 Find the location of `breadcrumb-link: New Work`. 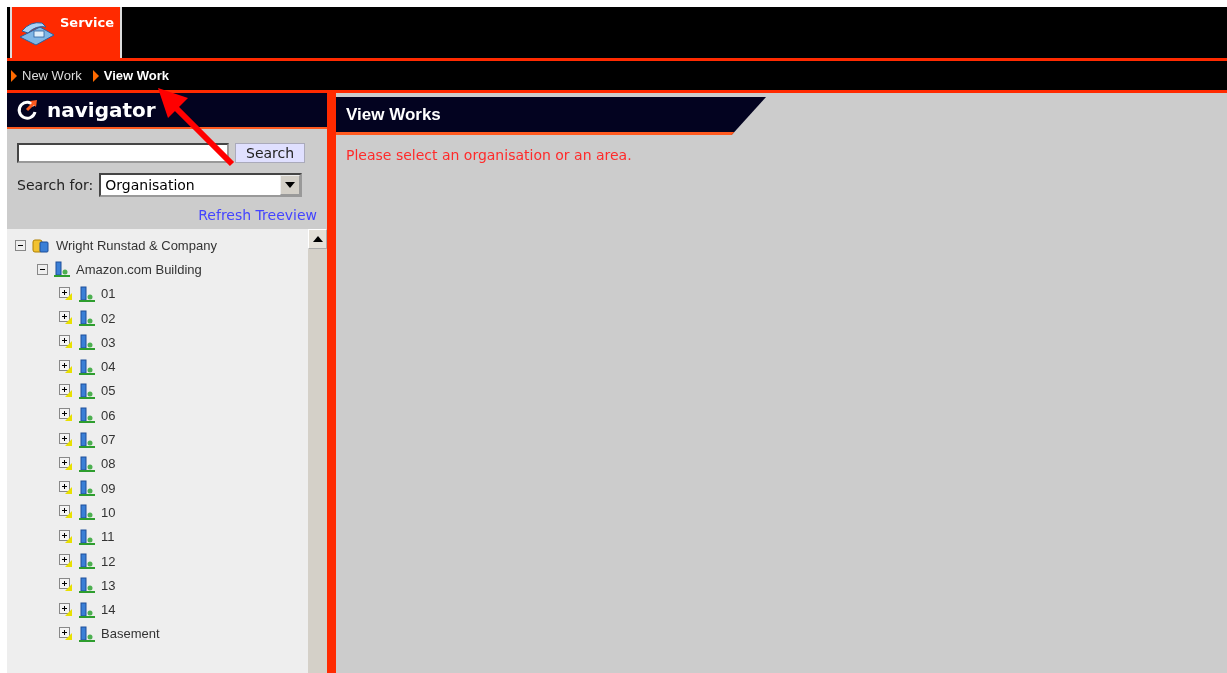

breadcrumb-link: New Work is located at coordinates (52, 75).